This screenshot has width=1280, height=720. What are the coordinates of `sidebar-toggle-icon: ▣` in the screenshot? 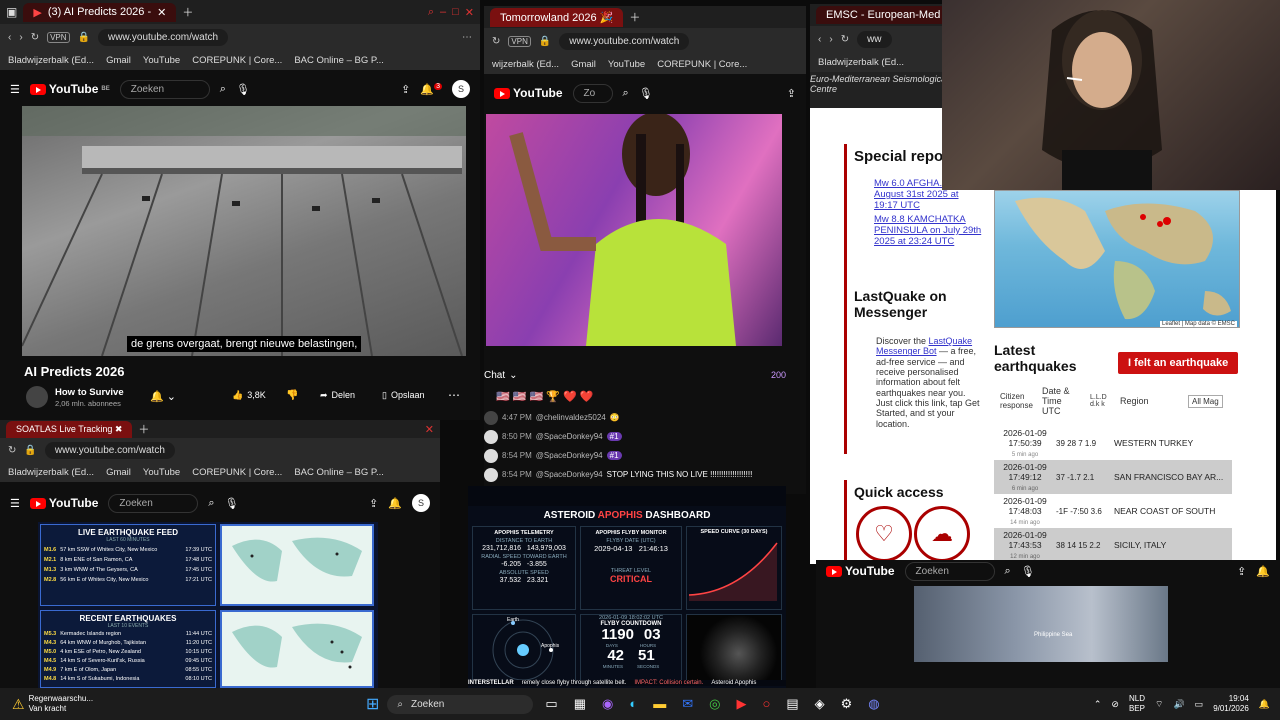 It's located at (11, 12).